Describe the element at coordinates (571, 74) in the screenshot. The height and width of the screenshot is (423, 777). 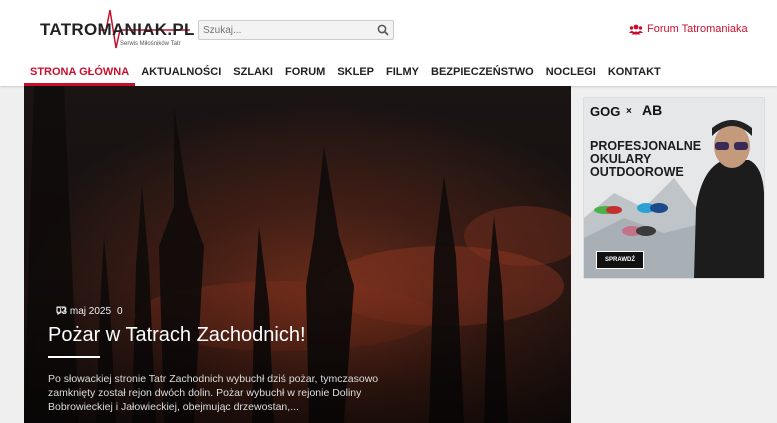
I see `nav-item-lodging: NOCLEGI` at that location.